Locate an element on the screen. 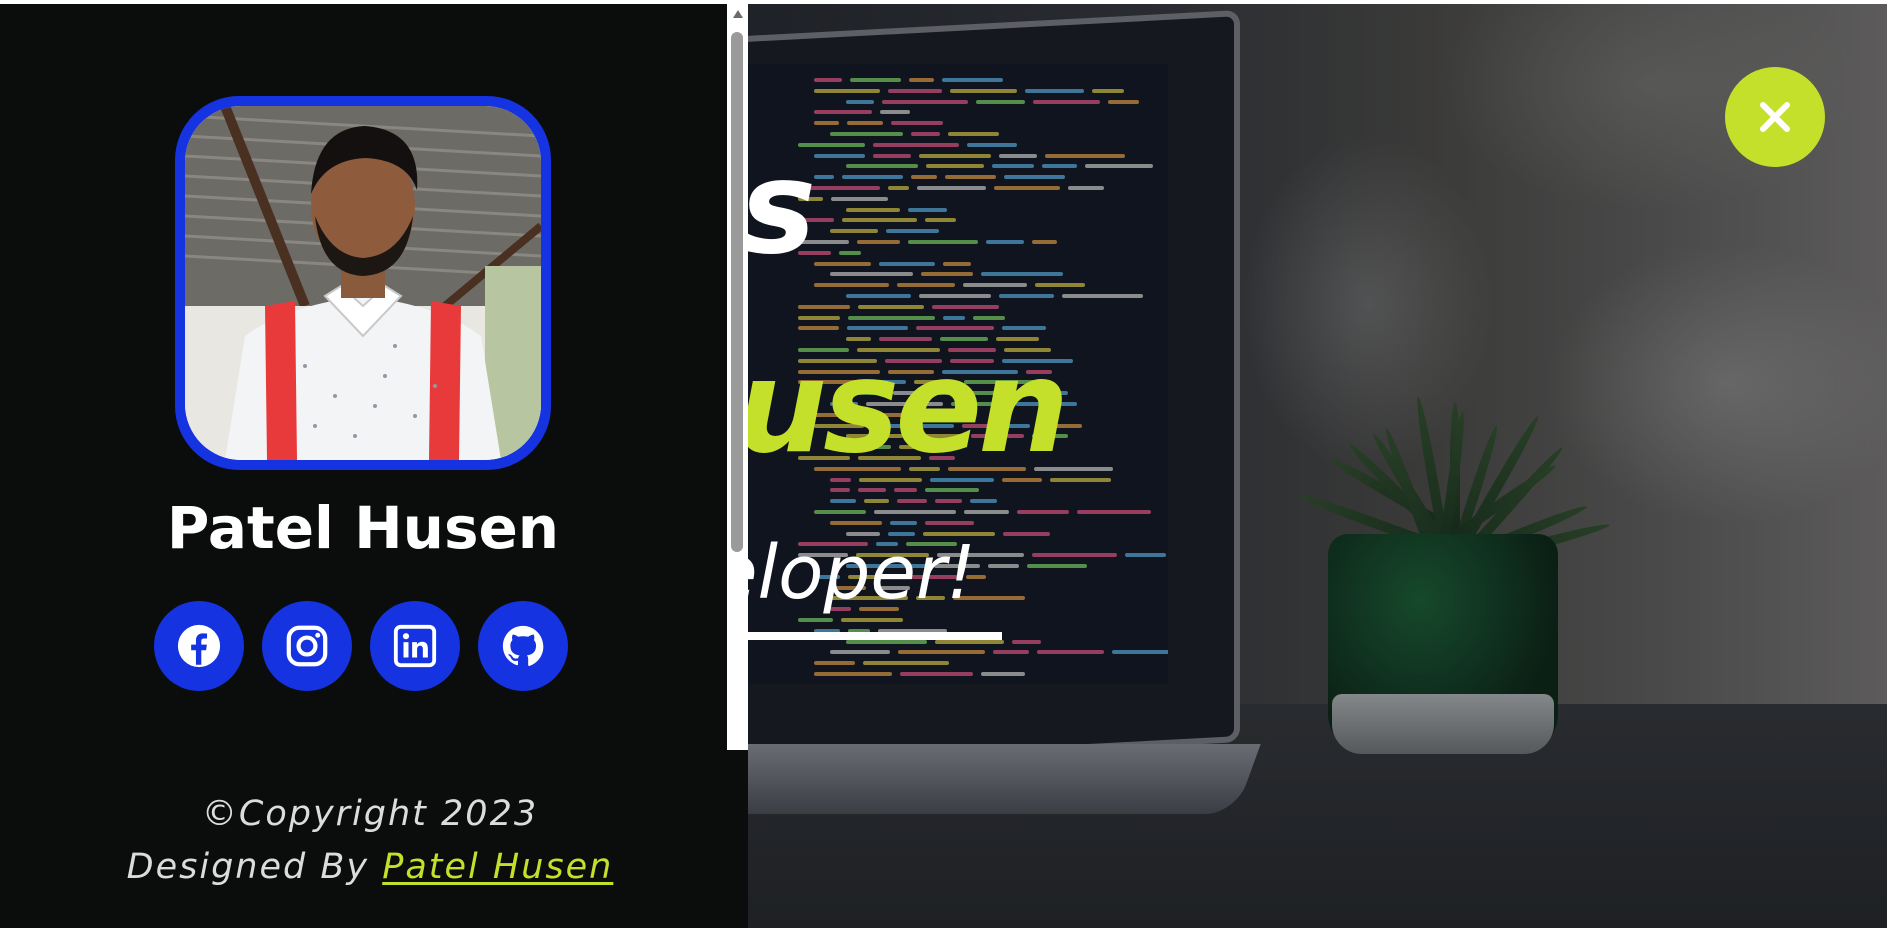  sidebar-scrollbar is located at coordinates (737, 377).